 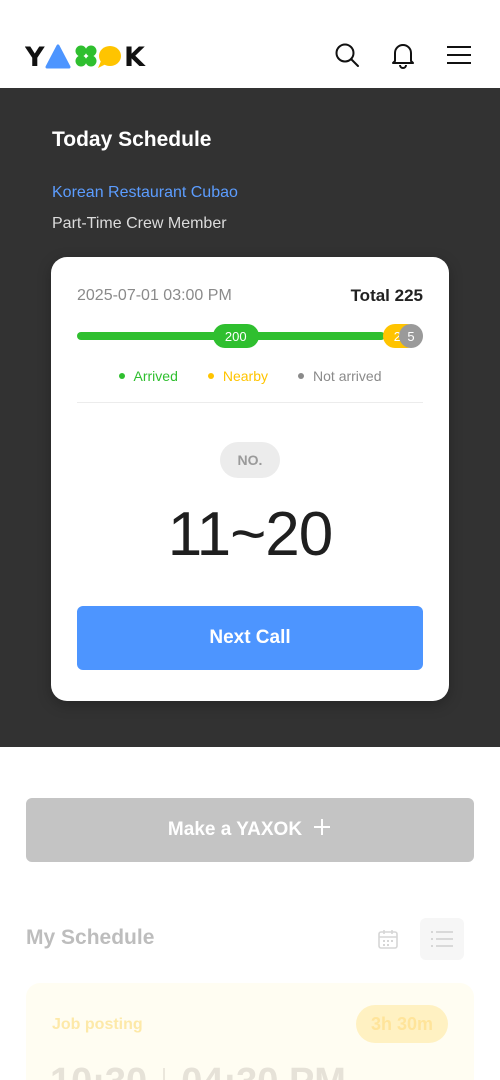 What do you see at coordinates (301, 376) in the screenshot?
I see `not-arrived-dot-icon` at bounding box center [301, 376].